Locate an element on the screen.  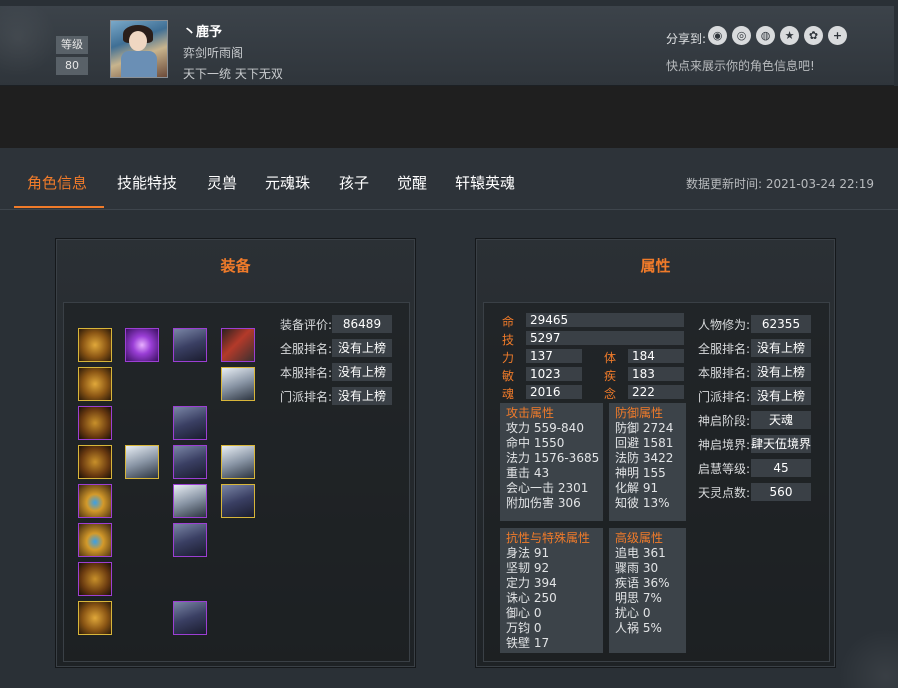
equip-slot-belt is located at coordinates (190, 462).